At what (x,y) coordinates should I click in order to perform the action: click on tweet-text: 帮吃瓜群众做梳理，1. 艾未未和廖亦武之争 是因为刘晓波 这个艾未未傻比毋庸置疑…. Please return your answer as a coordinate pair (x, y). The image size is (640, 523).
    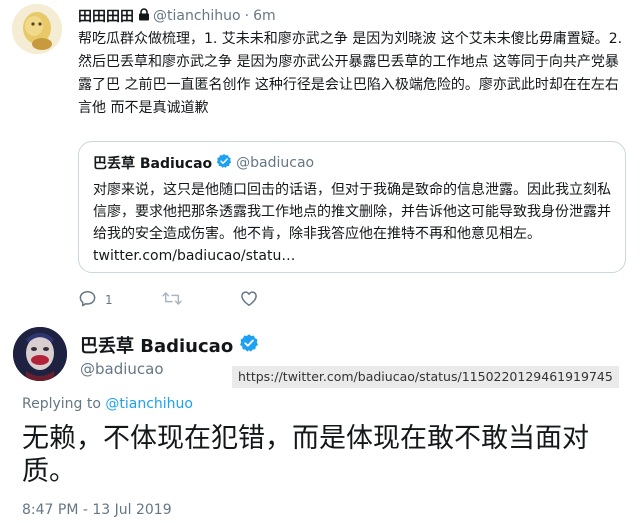
    Looking at the image, I should click on (350, 73).